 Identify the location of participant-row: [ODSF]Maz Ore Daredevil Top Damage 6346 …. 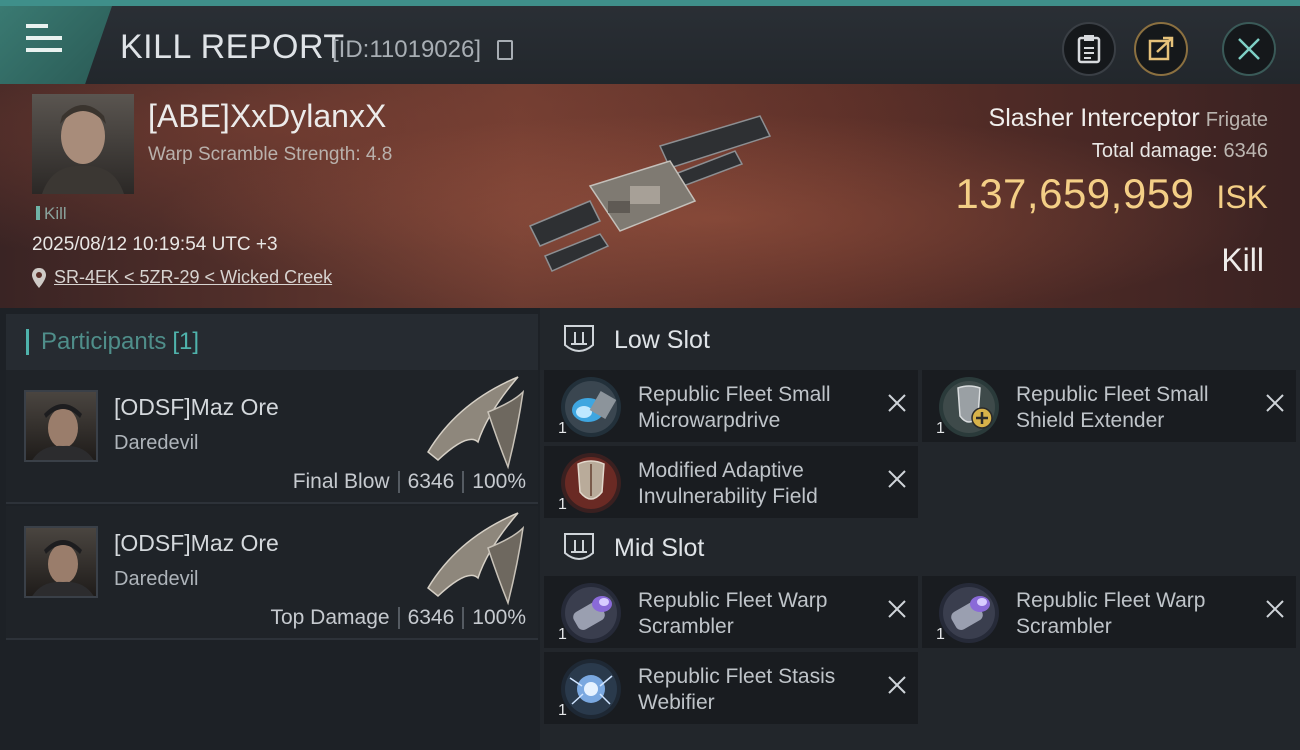
(272, 573).